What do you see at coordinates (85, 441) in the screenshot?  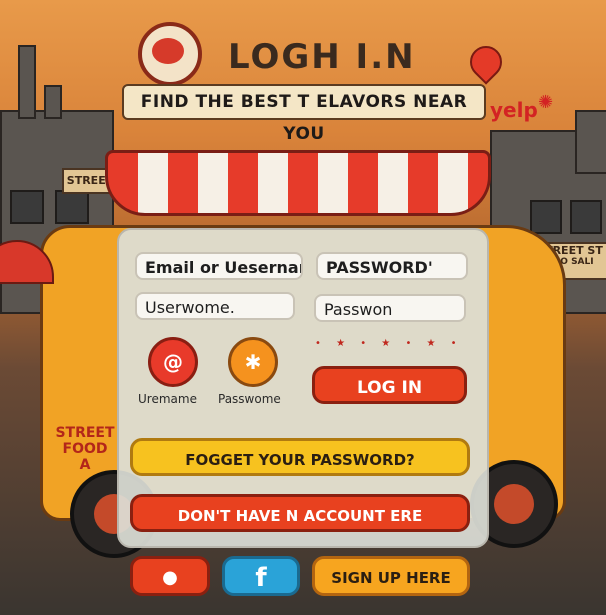 I see `truck-side-label: STREET FOOD` at bounding box center [85, 441].